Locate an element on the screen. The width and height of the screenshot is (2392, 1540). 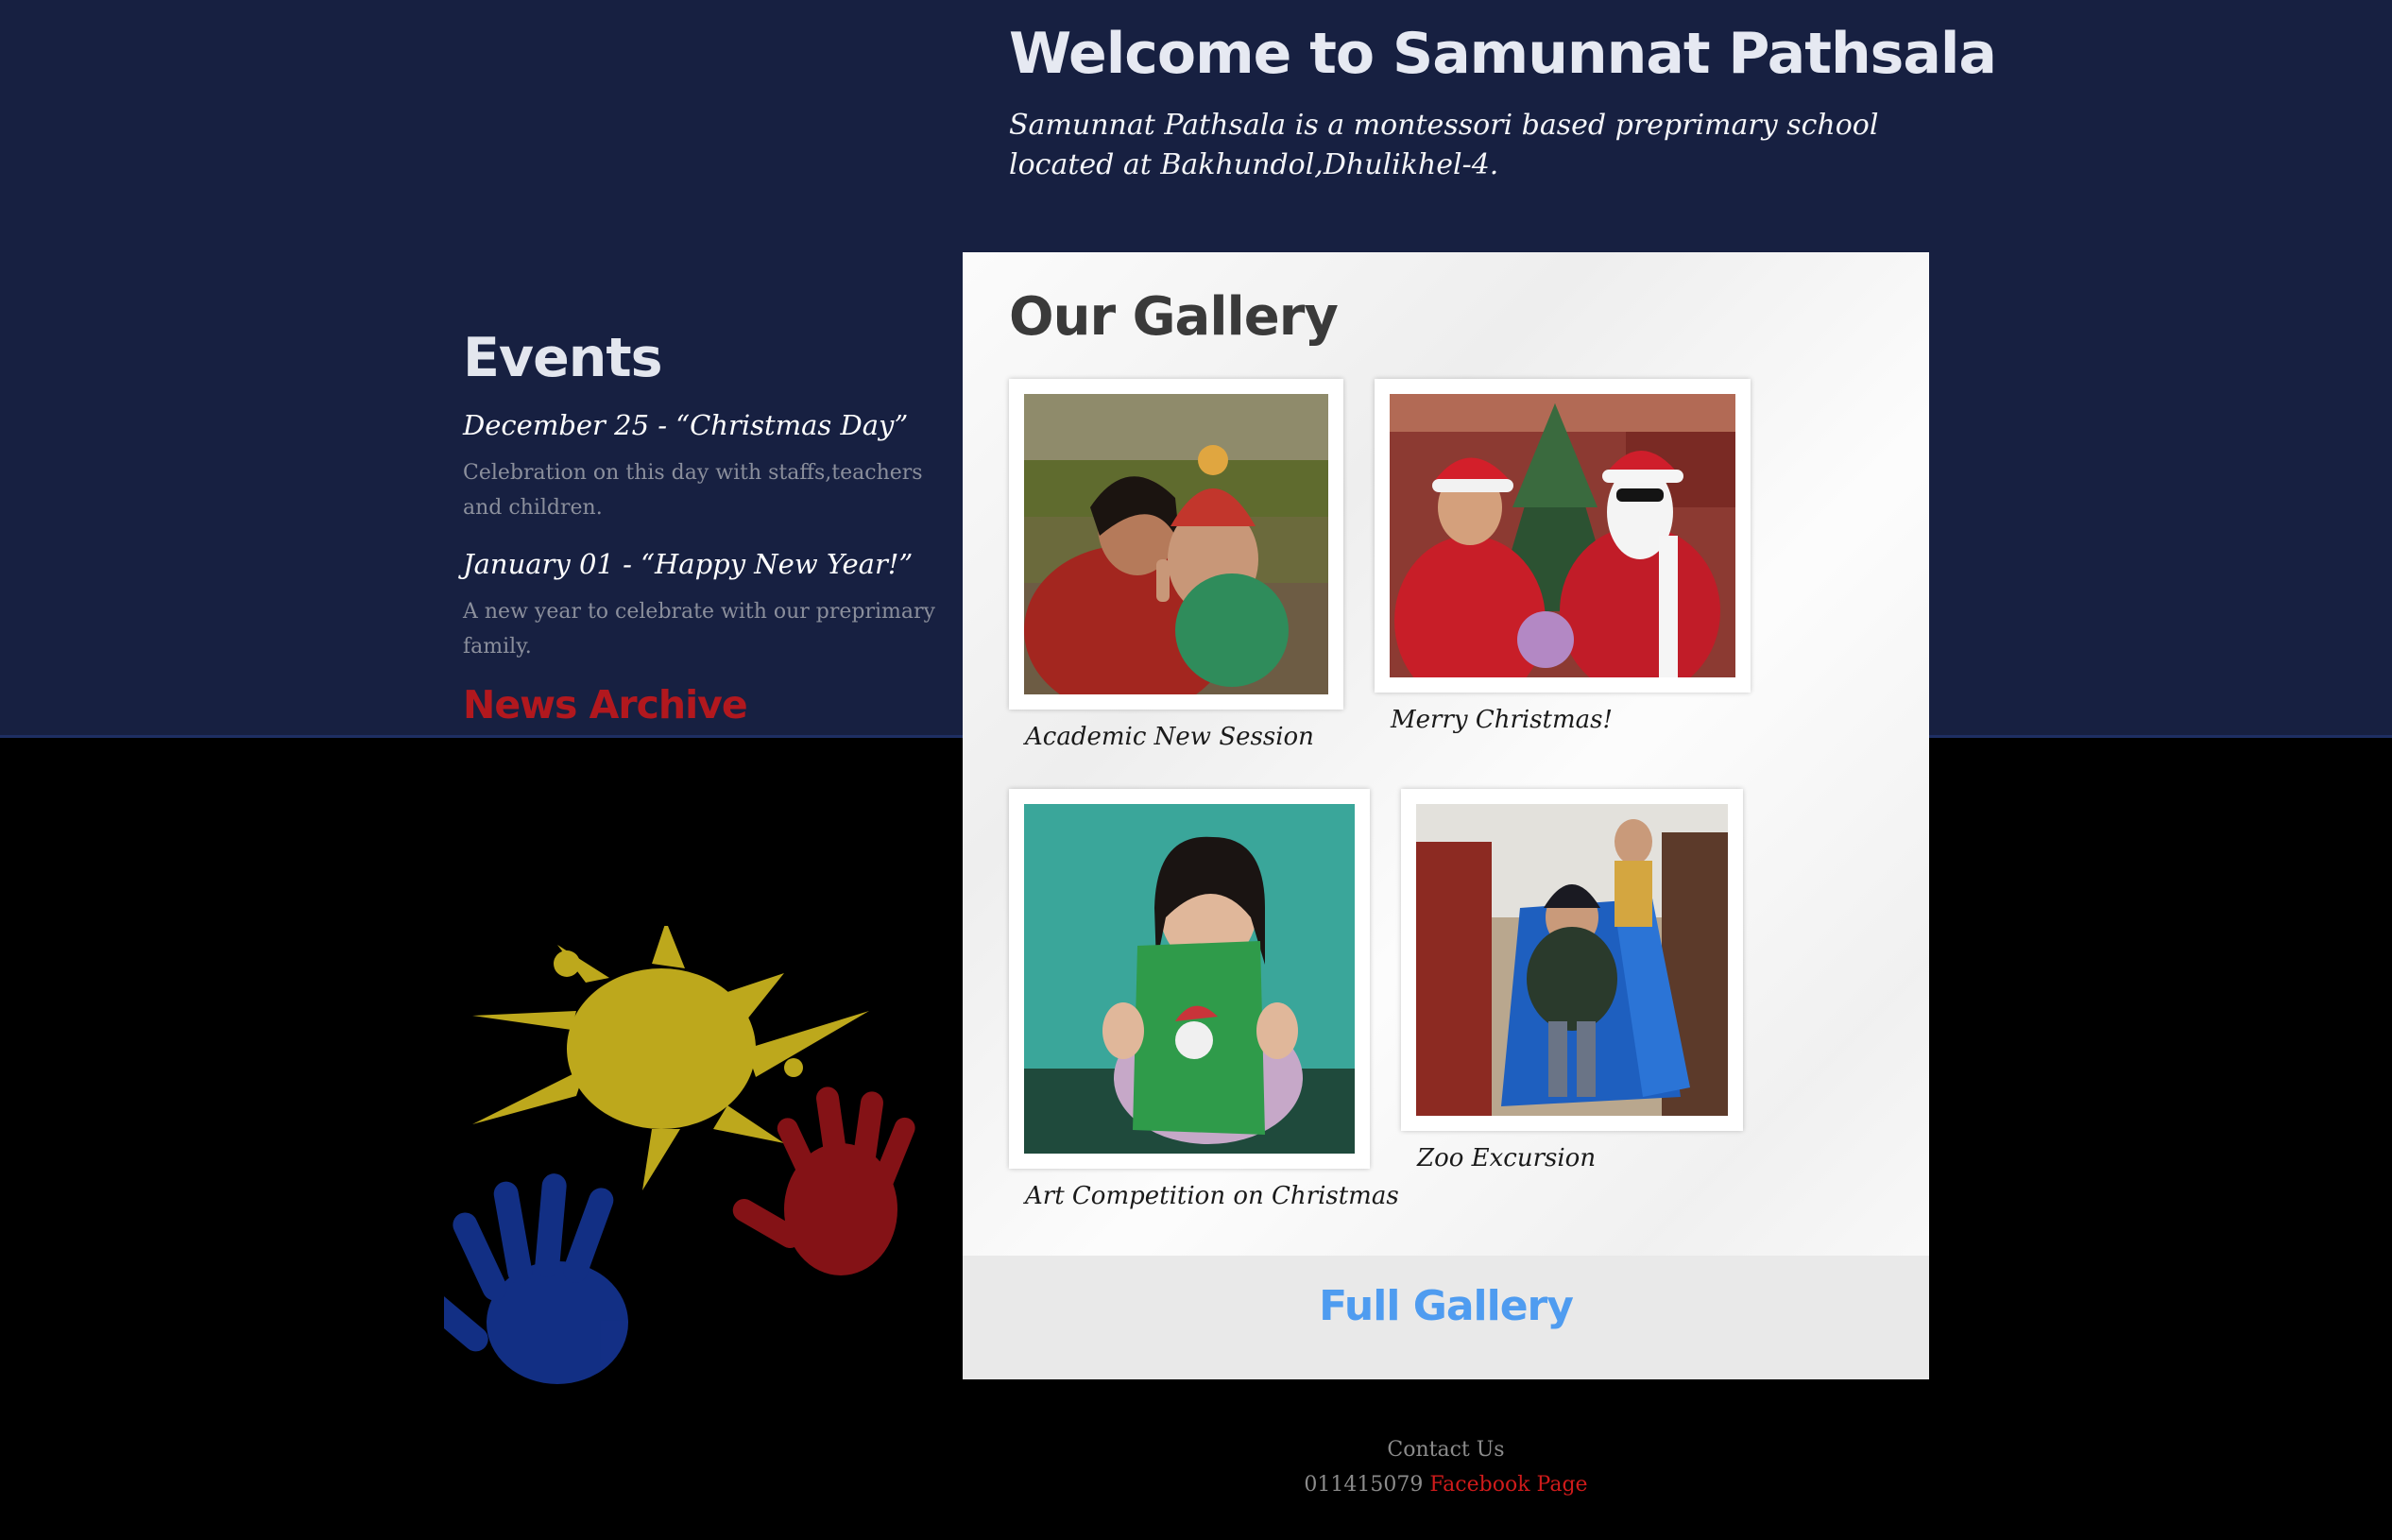
footer: Contact Us 011415079 Facebook Page is located at coordinates (1446, 1467).